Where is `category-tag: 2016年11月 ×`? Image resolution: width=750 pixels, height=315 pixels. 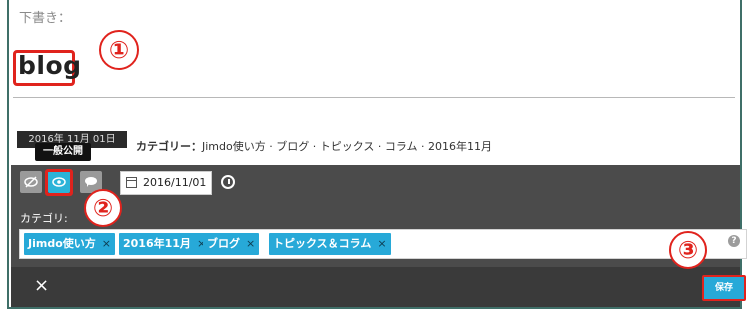
category-tag: 2016年11月 × is located at coordinates (165, 244).